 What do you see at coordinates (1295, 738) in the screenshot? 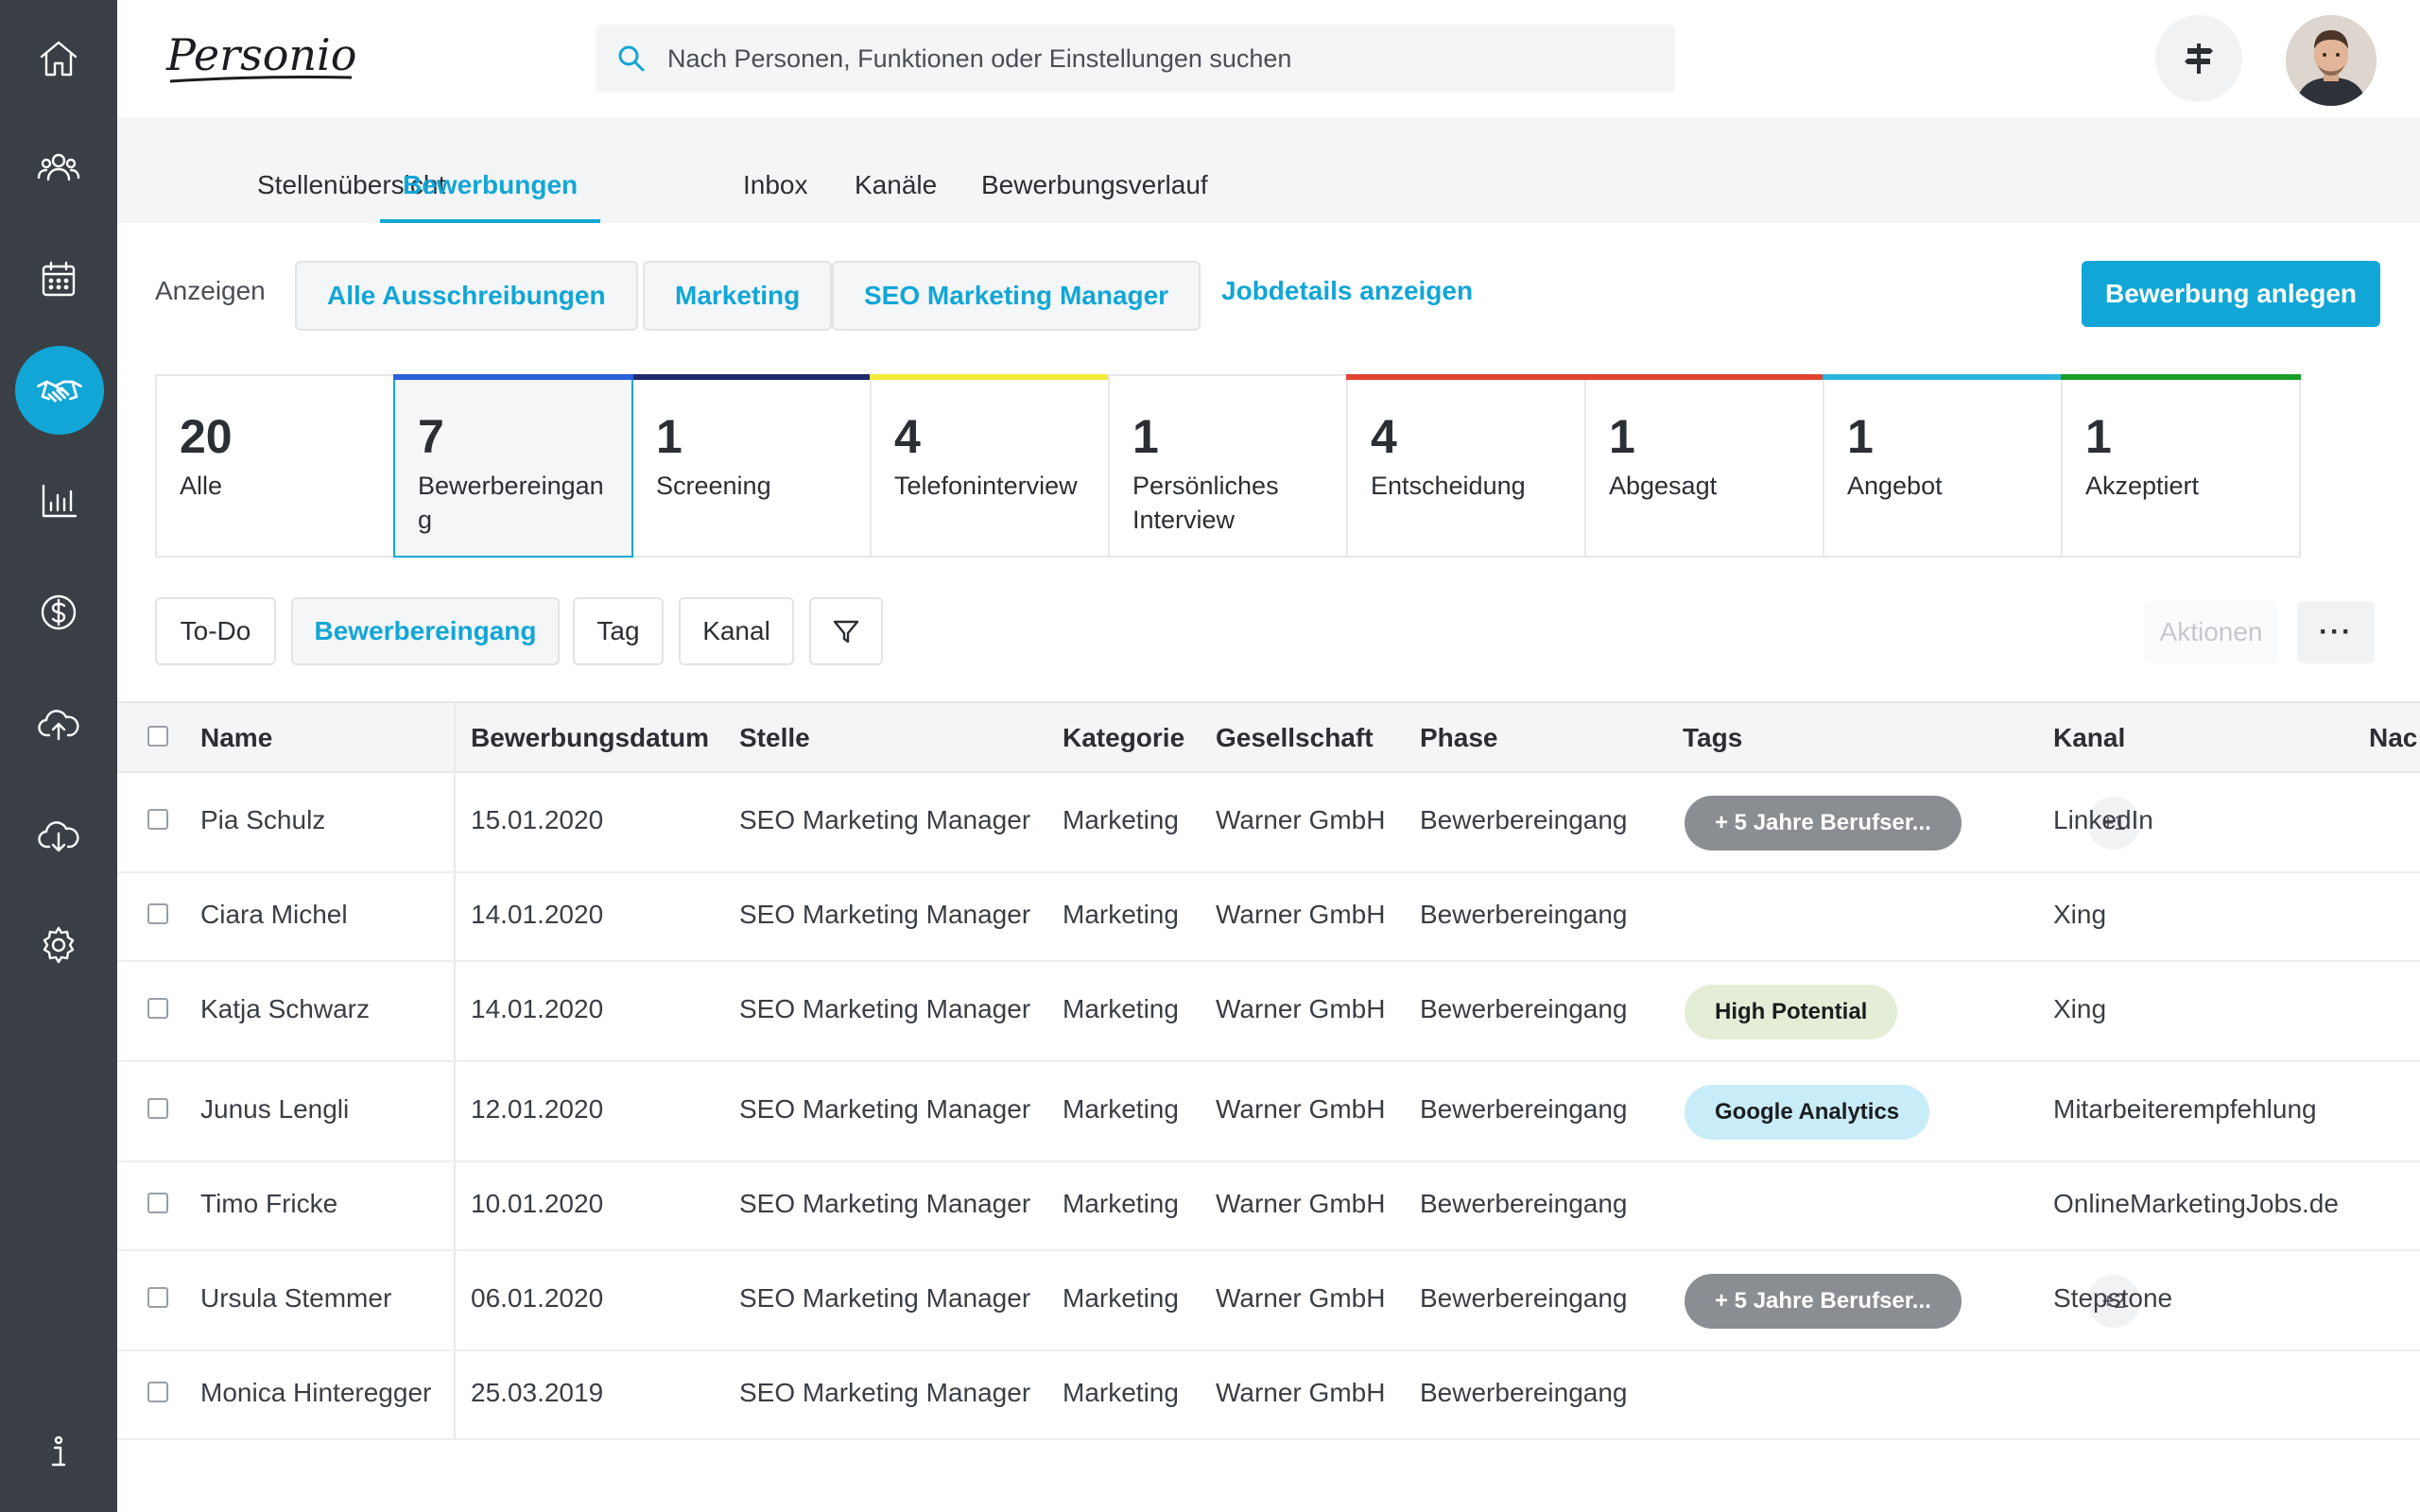
I see `column-header-company: Gesellschaft` at bounding box center [1295, 738].